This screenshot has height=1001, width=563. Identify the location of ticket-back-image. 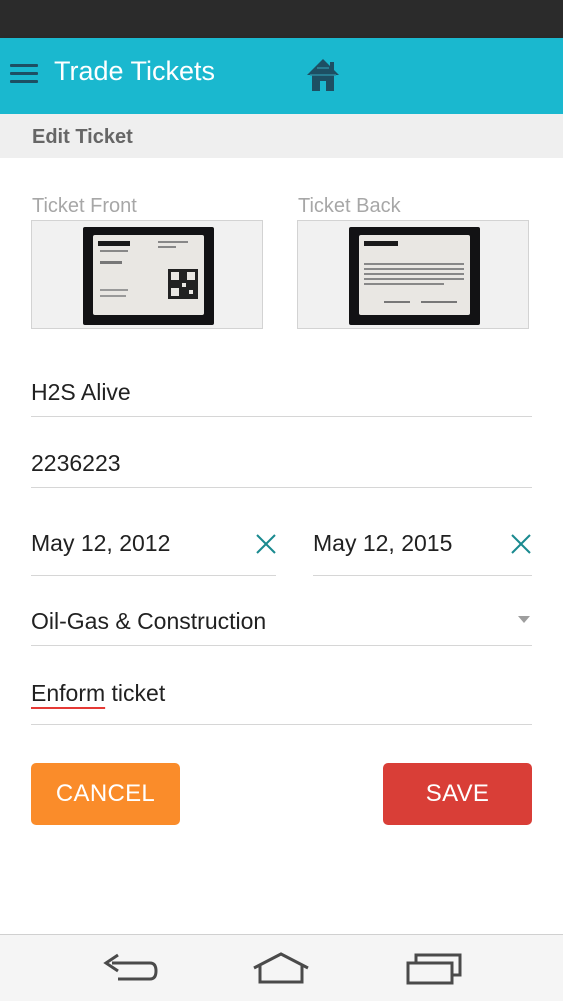
(413, 274).